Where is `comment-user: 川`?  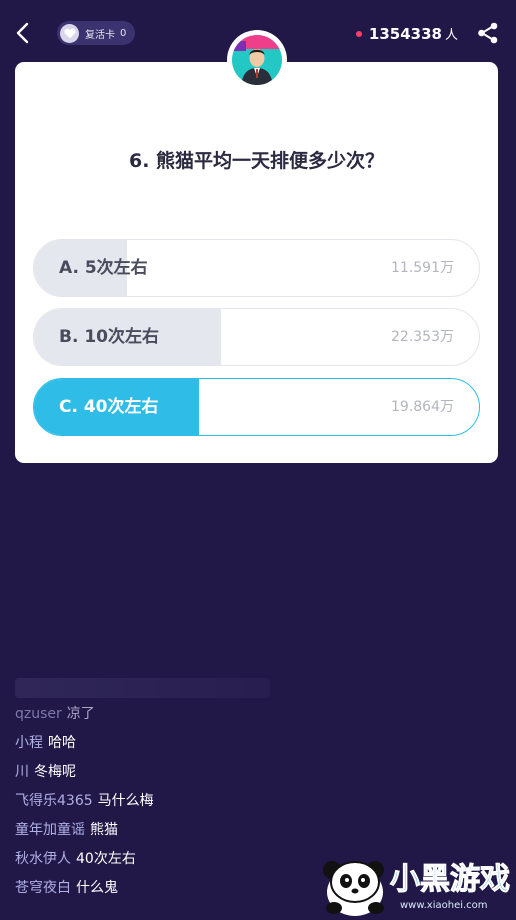 comment-user: 川 is located at coordinates (22, 772).